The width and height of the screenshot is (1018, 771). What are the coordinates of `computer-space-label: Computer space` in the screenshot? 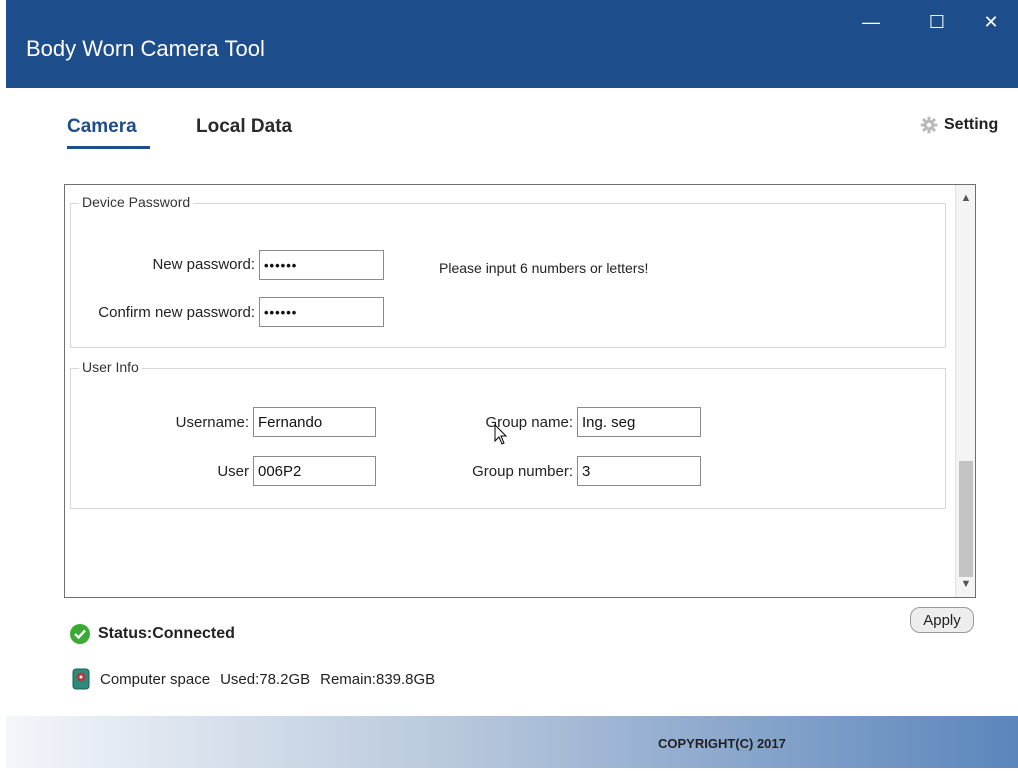 It's located at (155, 679).